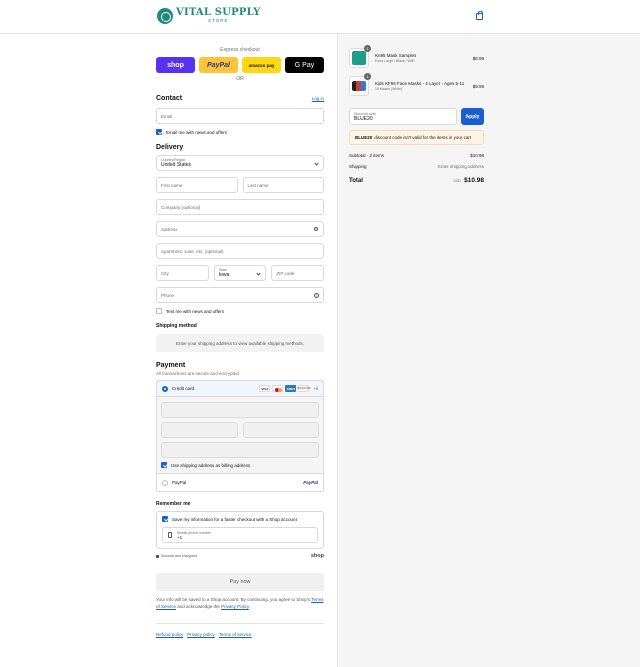 The image size is (640, 667). Describe the element at coordinates (195, 311) in the screenshot. I see `text-news-label: Text me with news and offers` at that location.